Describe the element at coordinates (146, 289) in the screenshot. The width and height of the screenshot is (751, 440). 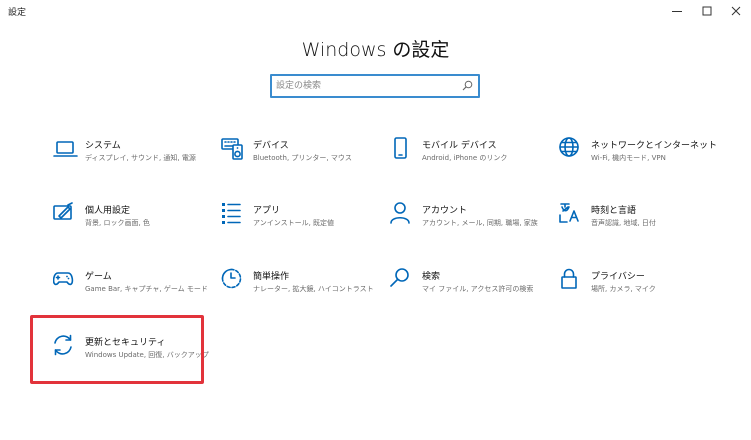
I see `tile-description: Game Bar, キャプチャ, ゲーム モード` at that location.